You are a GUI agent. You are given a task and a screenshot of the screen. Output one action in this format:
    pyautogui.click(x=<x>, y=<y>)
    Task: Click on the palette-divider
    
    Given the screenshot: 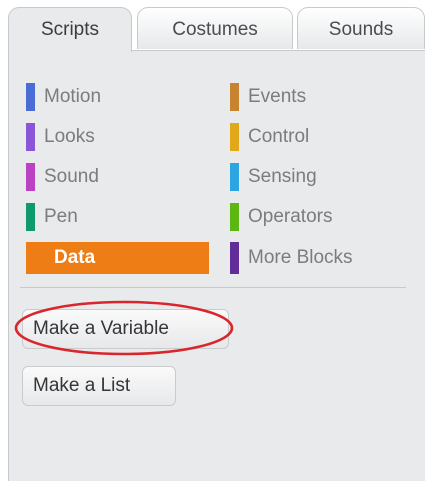 What is the action you would take?
    pyautogui.click(x=213, y=287)
    